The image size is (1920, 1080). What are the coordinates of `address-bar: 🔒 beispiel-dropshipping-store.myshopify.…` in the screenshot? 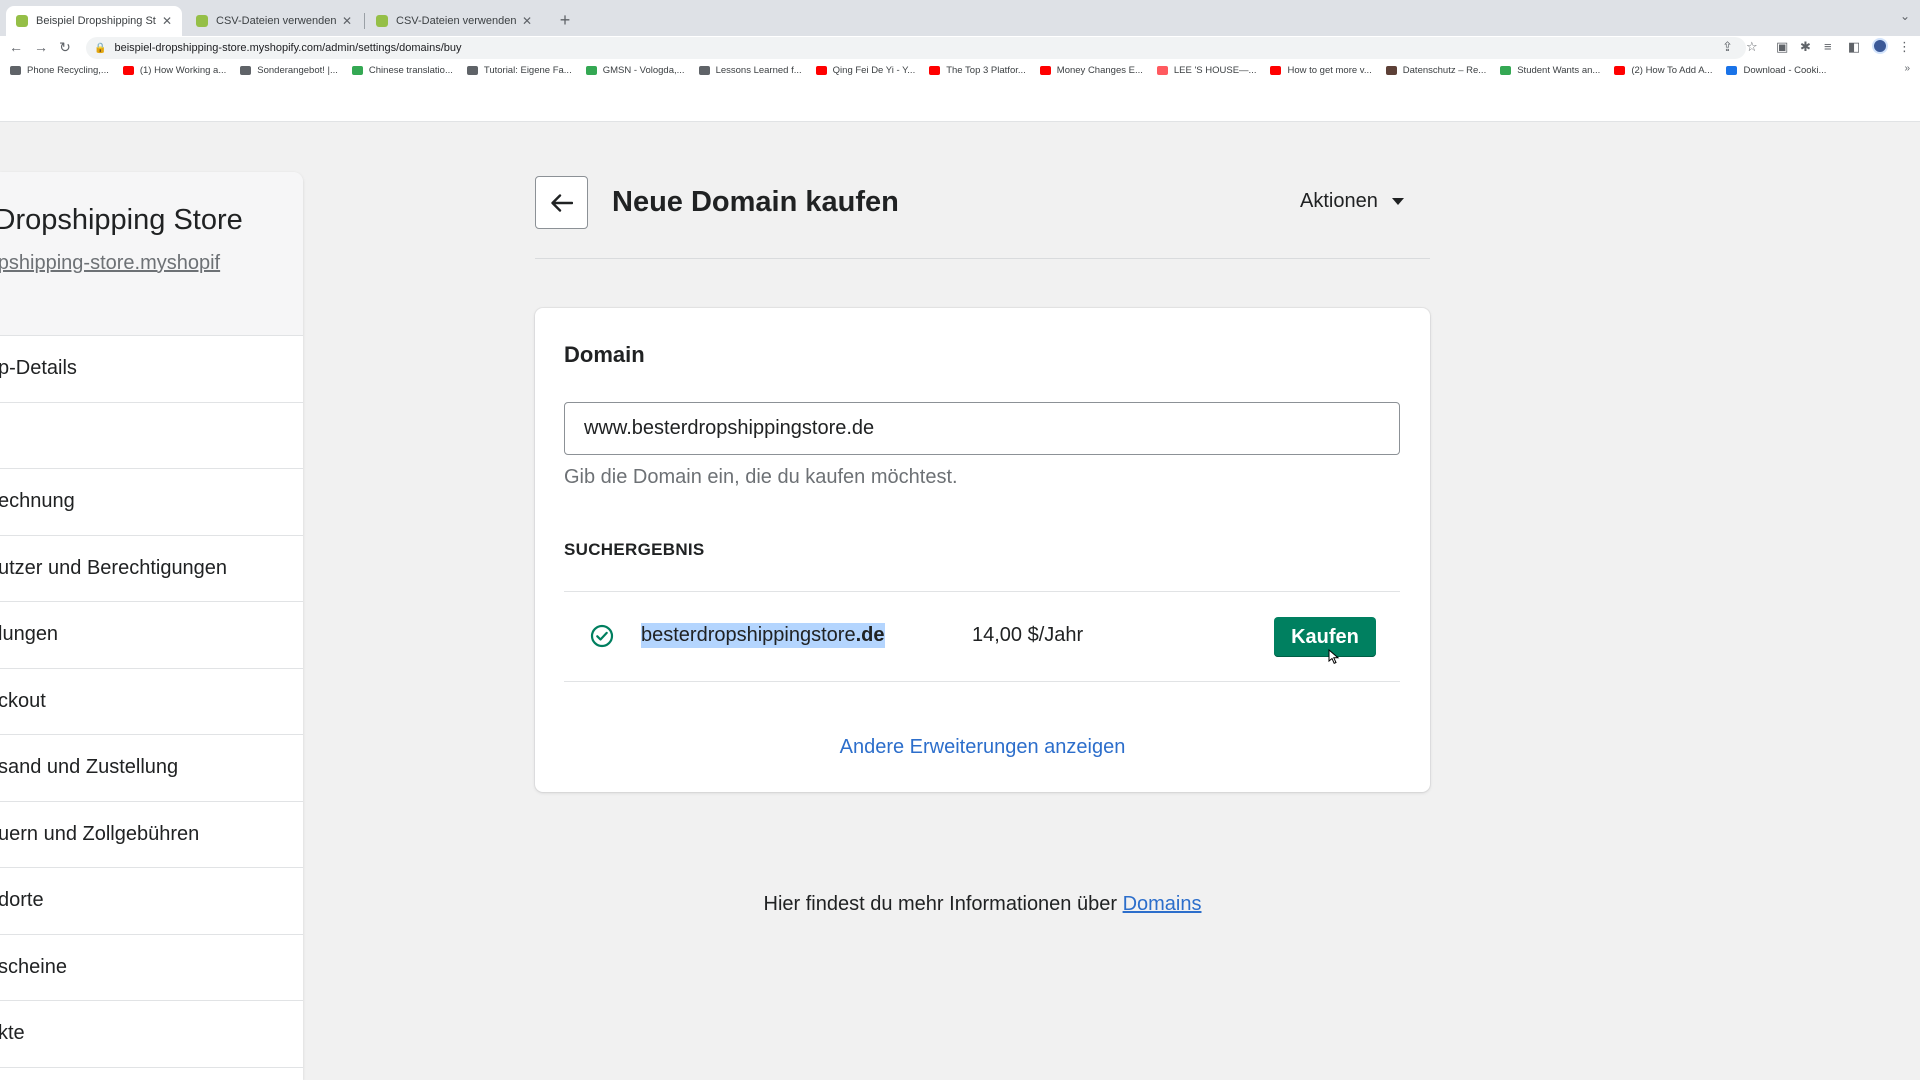 It's located at (916, 48).